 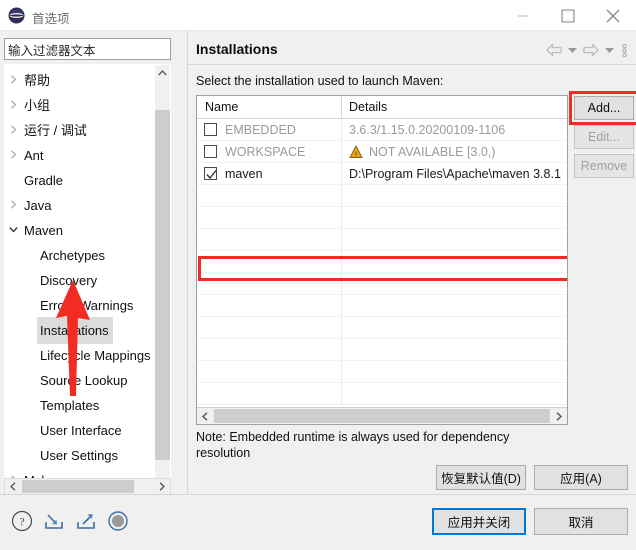 What do you see at coordinates (604, 166) in the screenshot?
I see `remove-button: Remove` at bounding box center [604, 166].